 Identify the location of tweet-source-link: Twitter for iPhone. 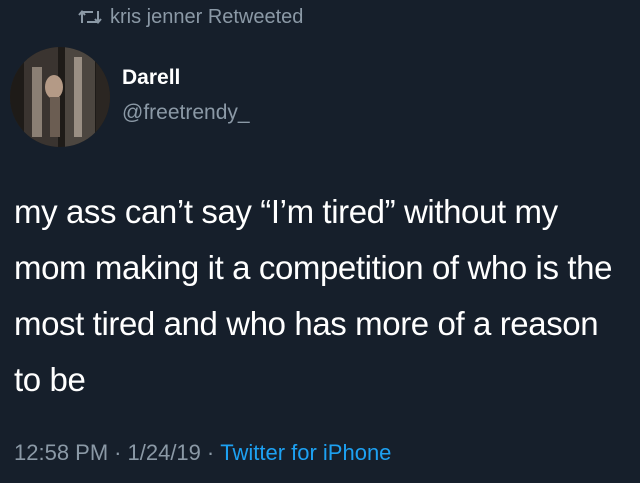
(305, 452).